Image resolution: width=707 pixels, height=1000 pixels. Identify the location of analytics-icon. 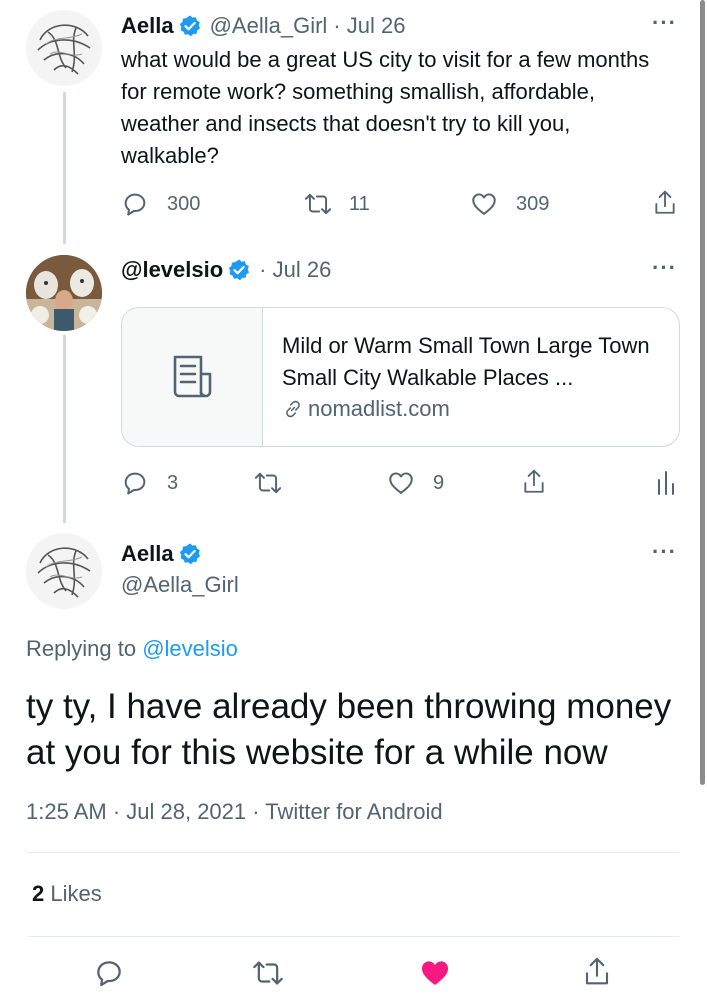
(666, 483).